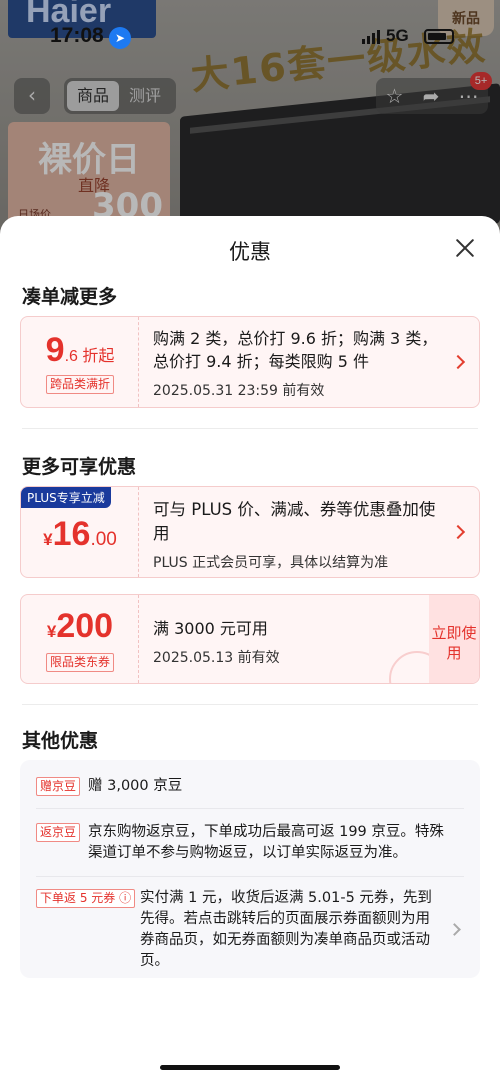 This screenshot has width=500, height=1083. What do you see at coordinates (77, 35) in the screenshot?
I see `status-time: 17:08` at bounding box center [77, 35].